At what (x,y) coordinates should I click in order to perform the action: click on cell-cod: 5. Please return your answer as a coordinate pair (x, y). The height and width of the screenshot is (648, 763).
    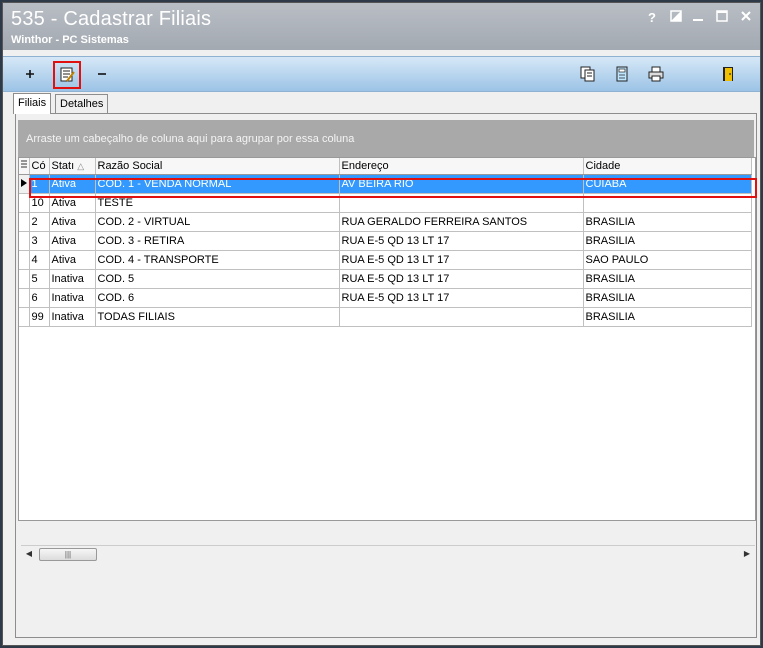
    Looking at the image, I should click on (39, 279).